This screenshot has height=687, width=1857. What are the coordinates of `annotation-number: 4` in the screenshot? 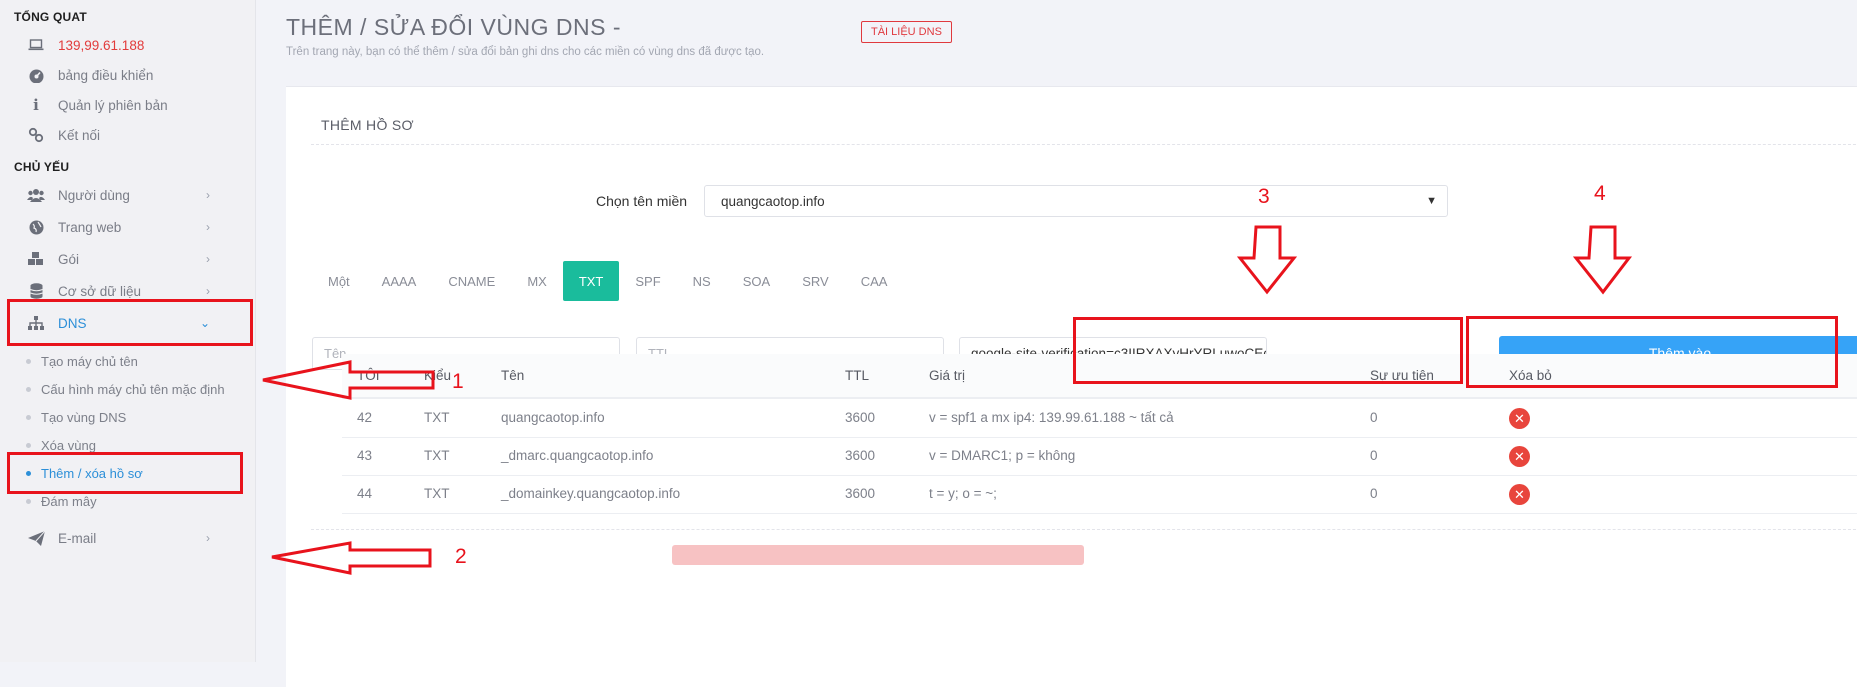 It's located at (1600, 193).